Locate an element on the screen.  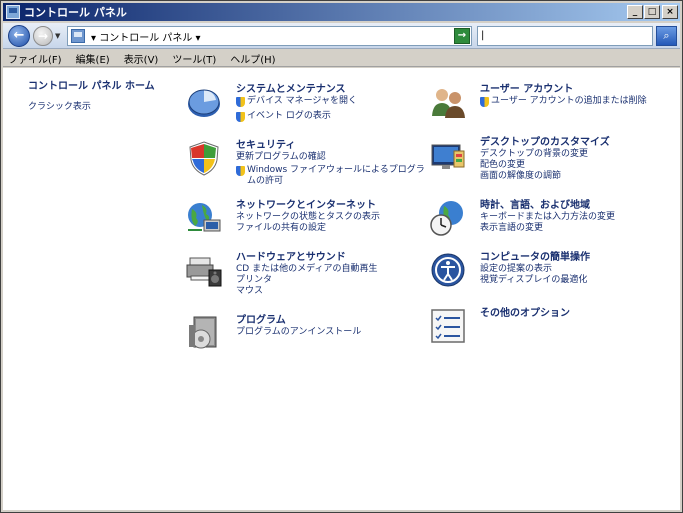
forward-button: → is located at coordinates (43, 36).